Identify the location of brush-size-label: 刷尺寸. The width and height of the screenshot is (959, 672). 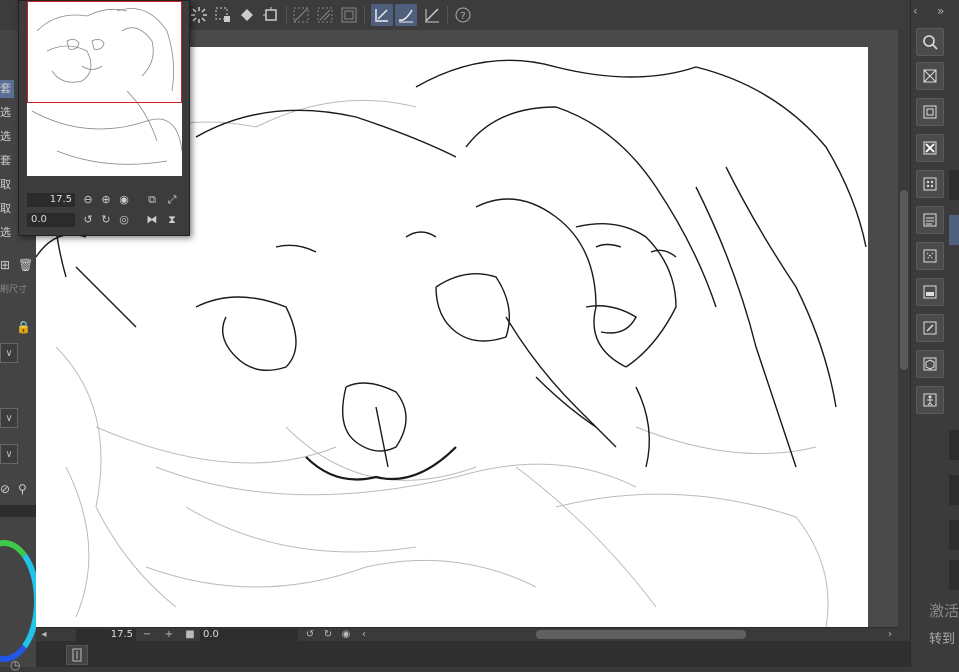
(14, 289).